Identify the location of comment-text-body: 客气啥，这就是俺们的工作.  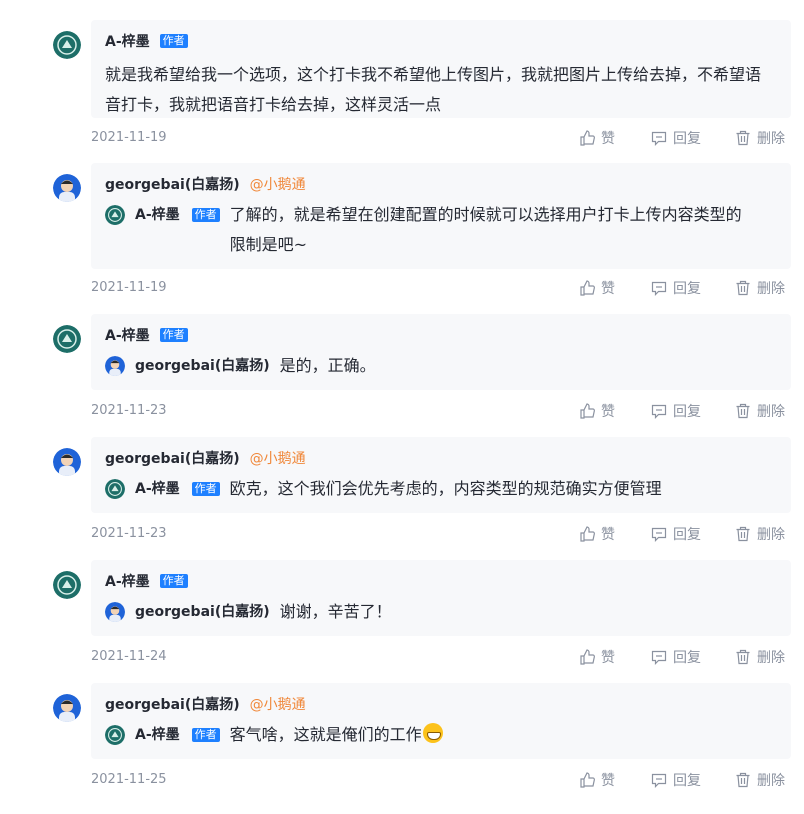
(325, 734).